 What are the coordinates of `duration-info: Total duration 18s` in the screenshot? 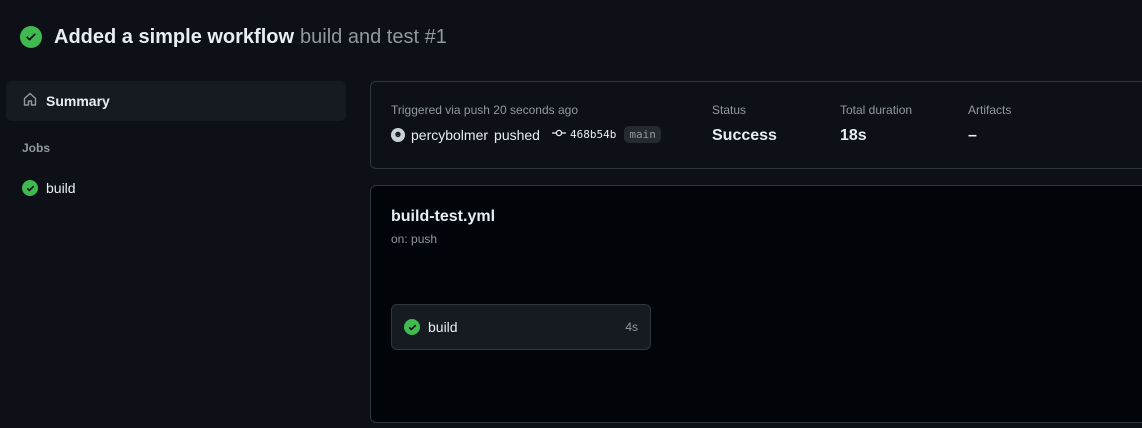 It's located at (876, 124).